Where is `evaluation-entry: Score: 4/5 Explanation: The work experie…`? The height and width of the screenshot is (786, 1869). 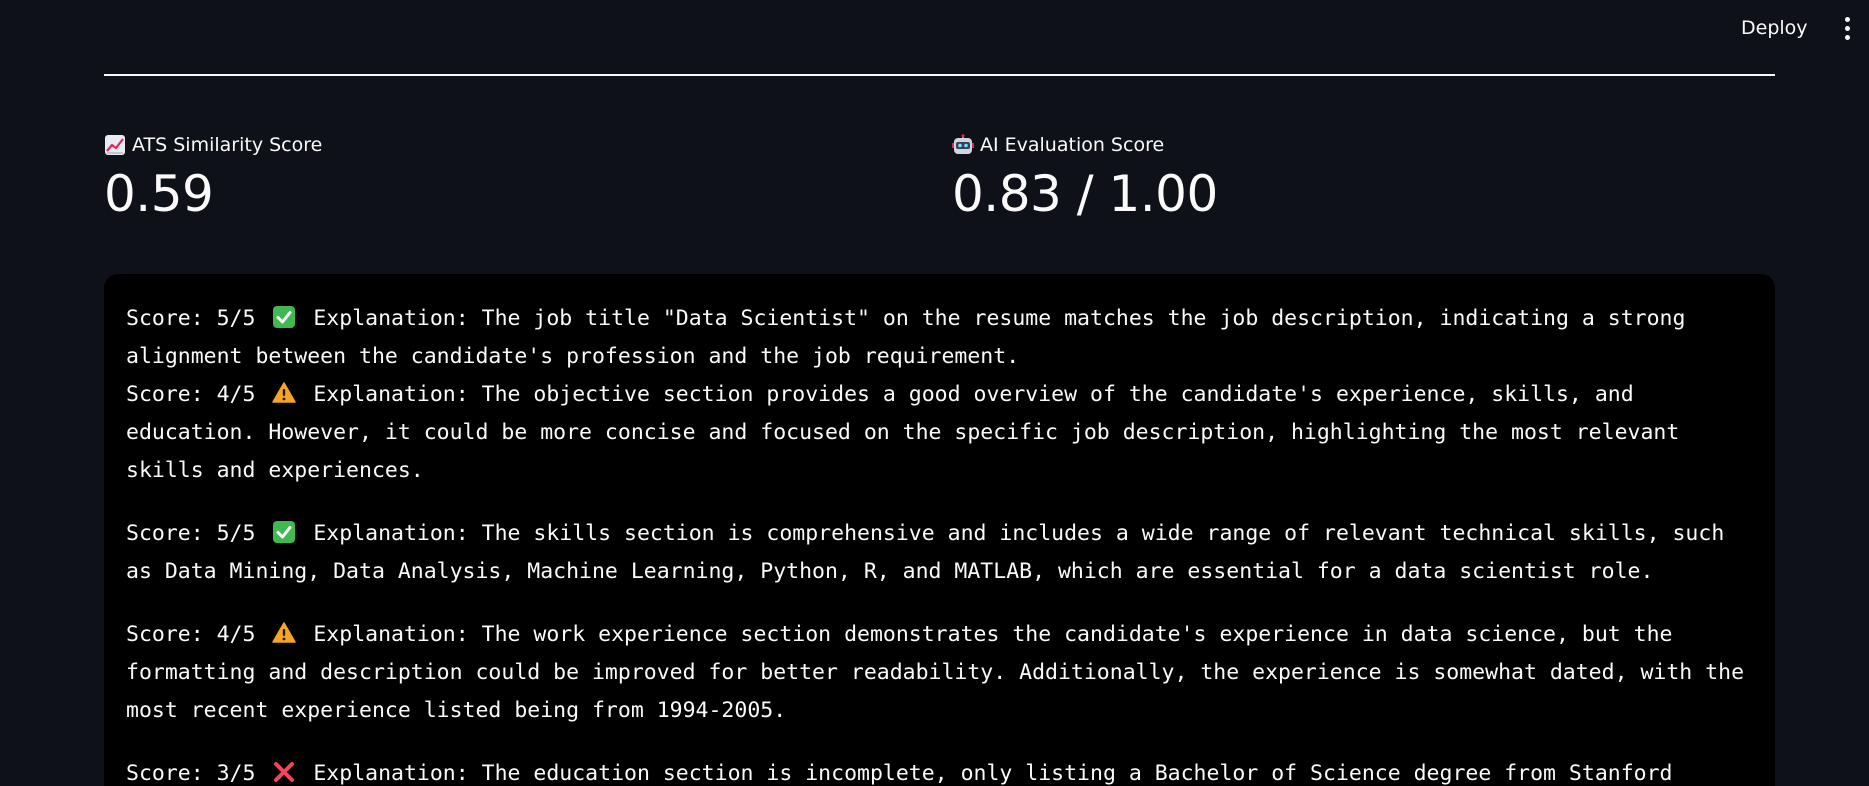
evaluation-entry: Score: 4/5 Explanation: The work experie… is located at coordinates (939, 673).